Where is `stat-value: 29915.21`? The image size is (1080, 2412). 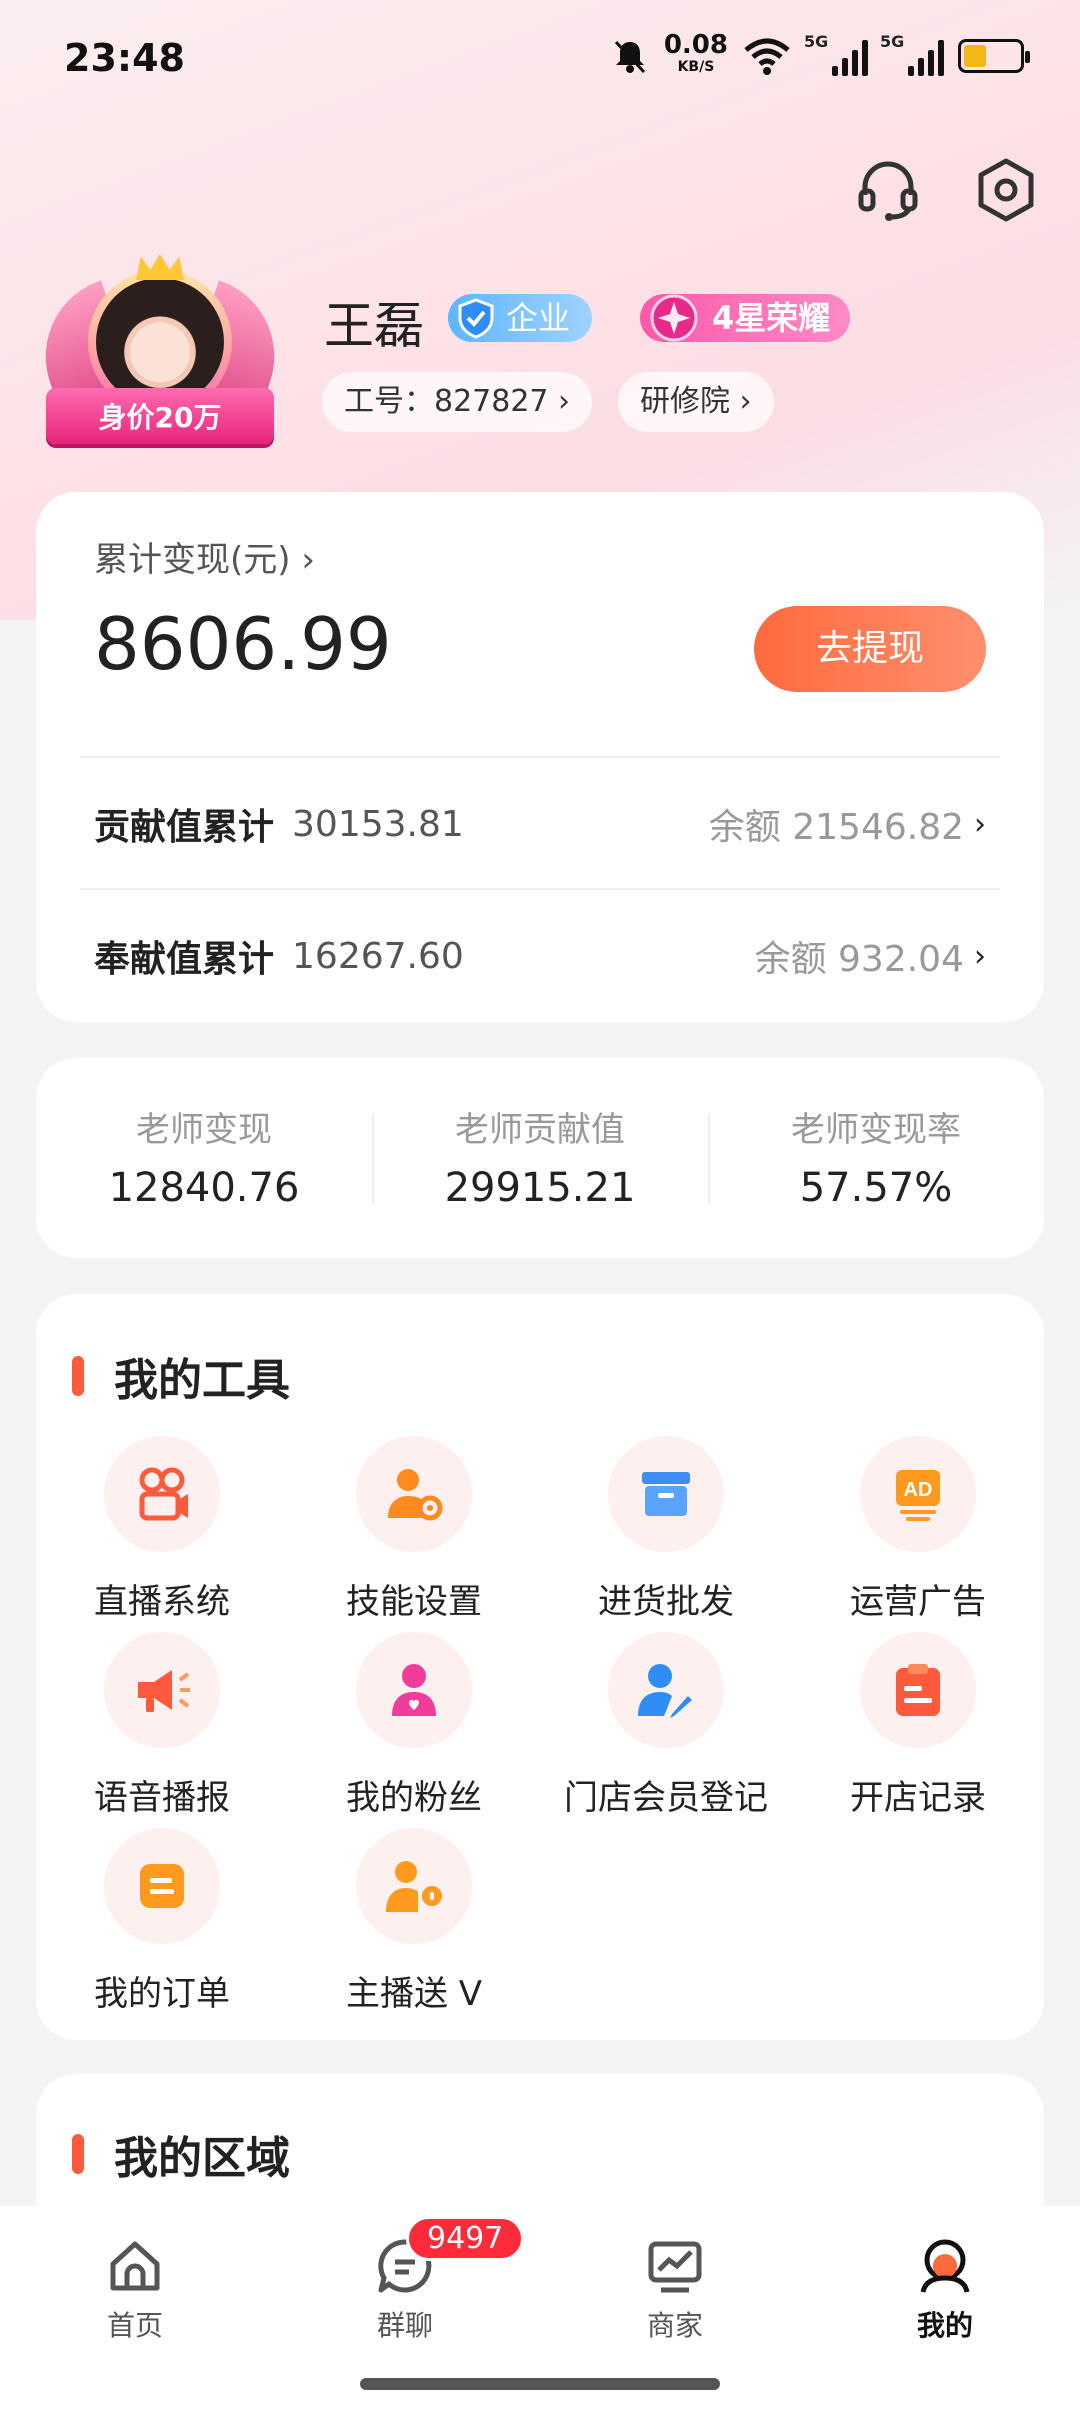
stat-value: 29915.21 is located at coordinates (540, 1188).